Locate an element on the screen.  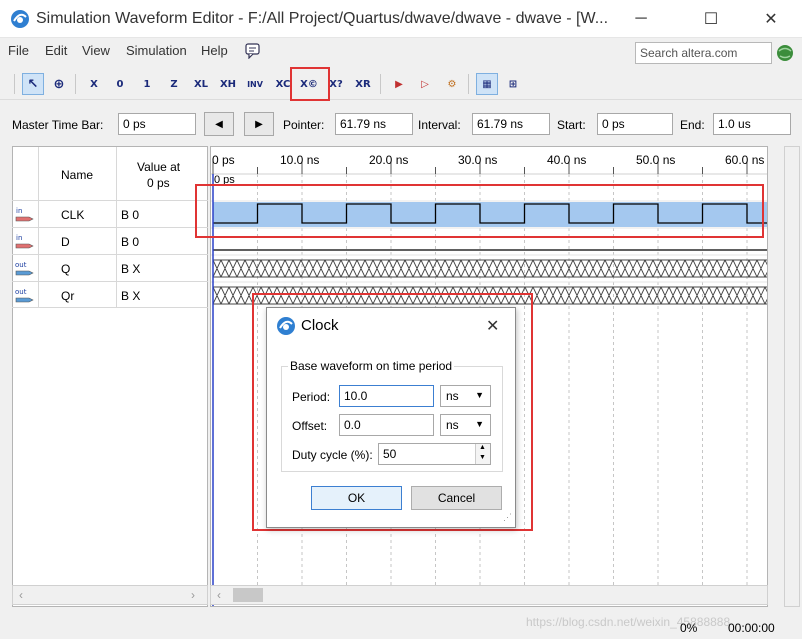
arrow-left-icon: ◀ is located at coordinates (219, 124).